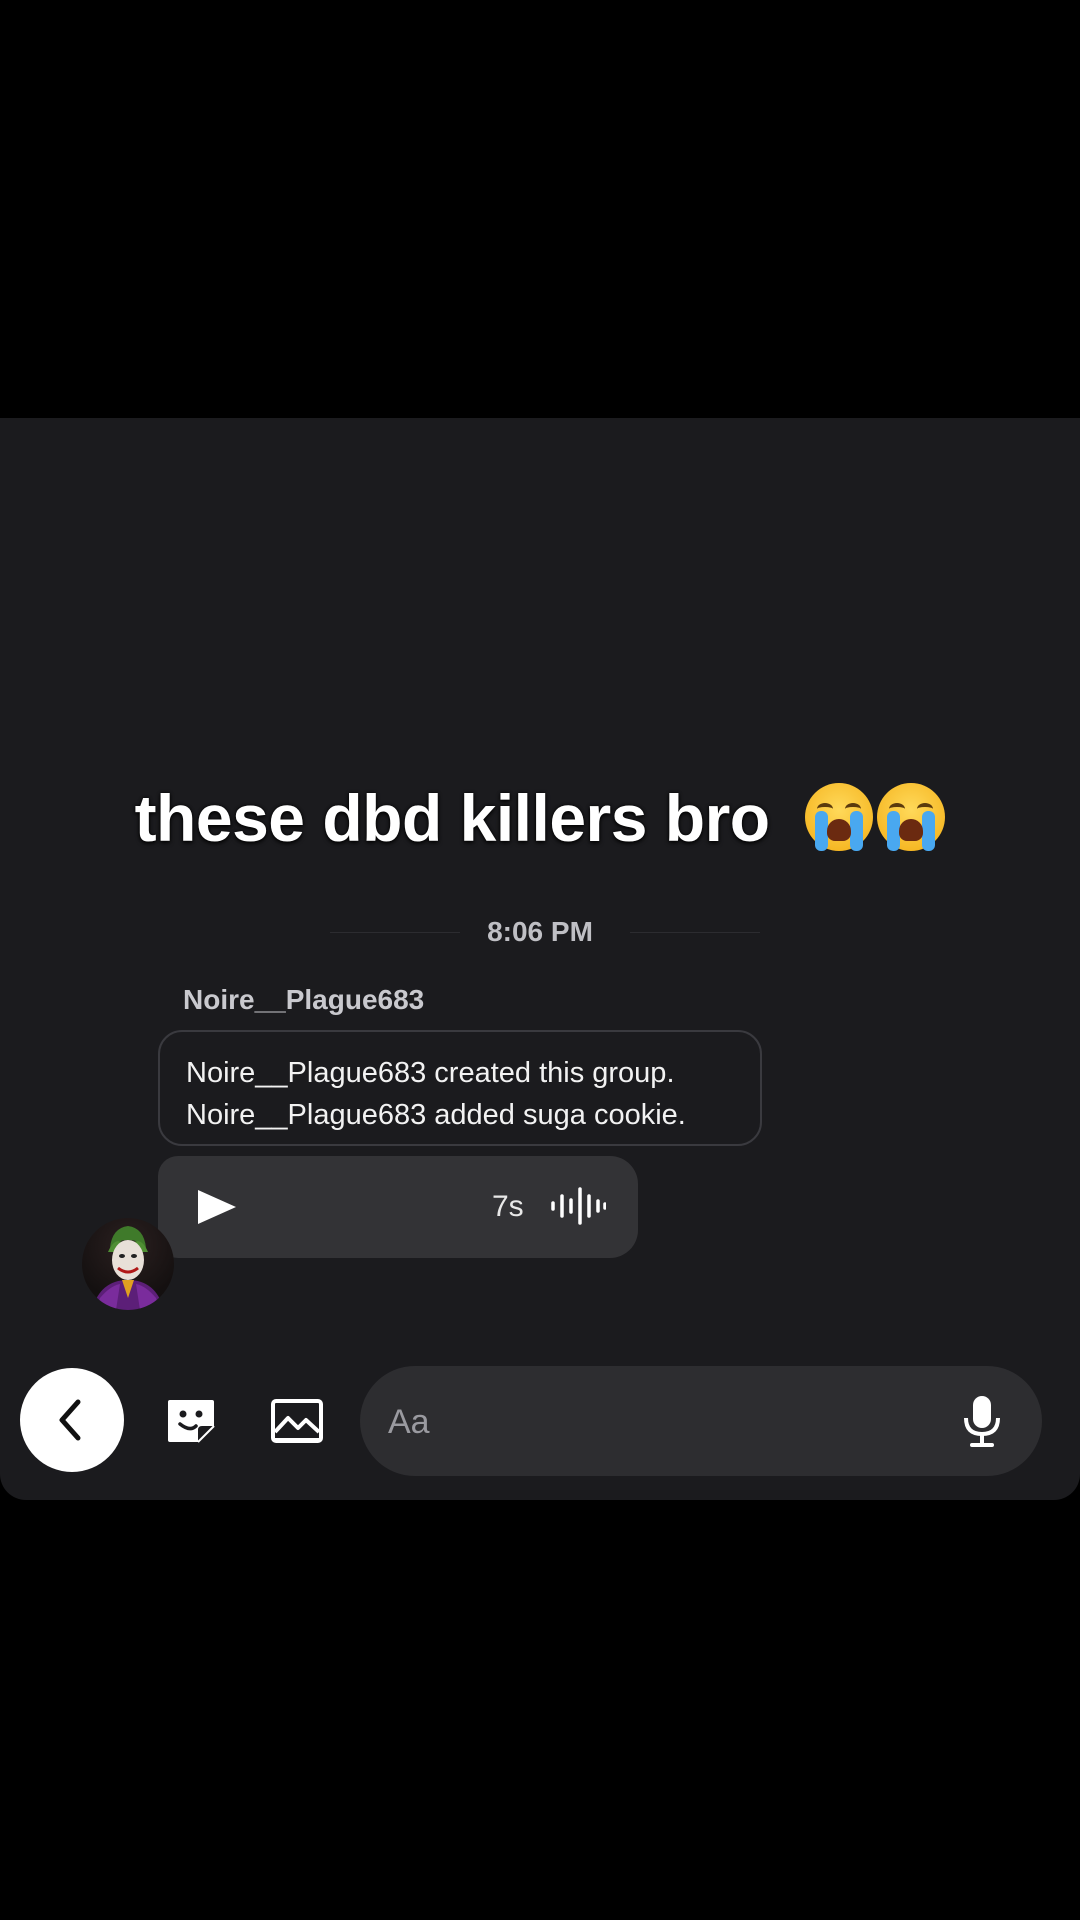 The height and width of the screenshot is (1920, 1080). What do you see at coordinates (430, 1073) in the screenshot?
I see `system-message-line: Noire__Plague683 created this group.` at bounding box center [430, 1073].